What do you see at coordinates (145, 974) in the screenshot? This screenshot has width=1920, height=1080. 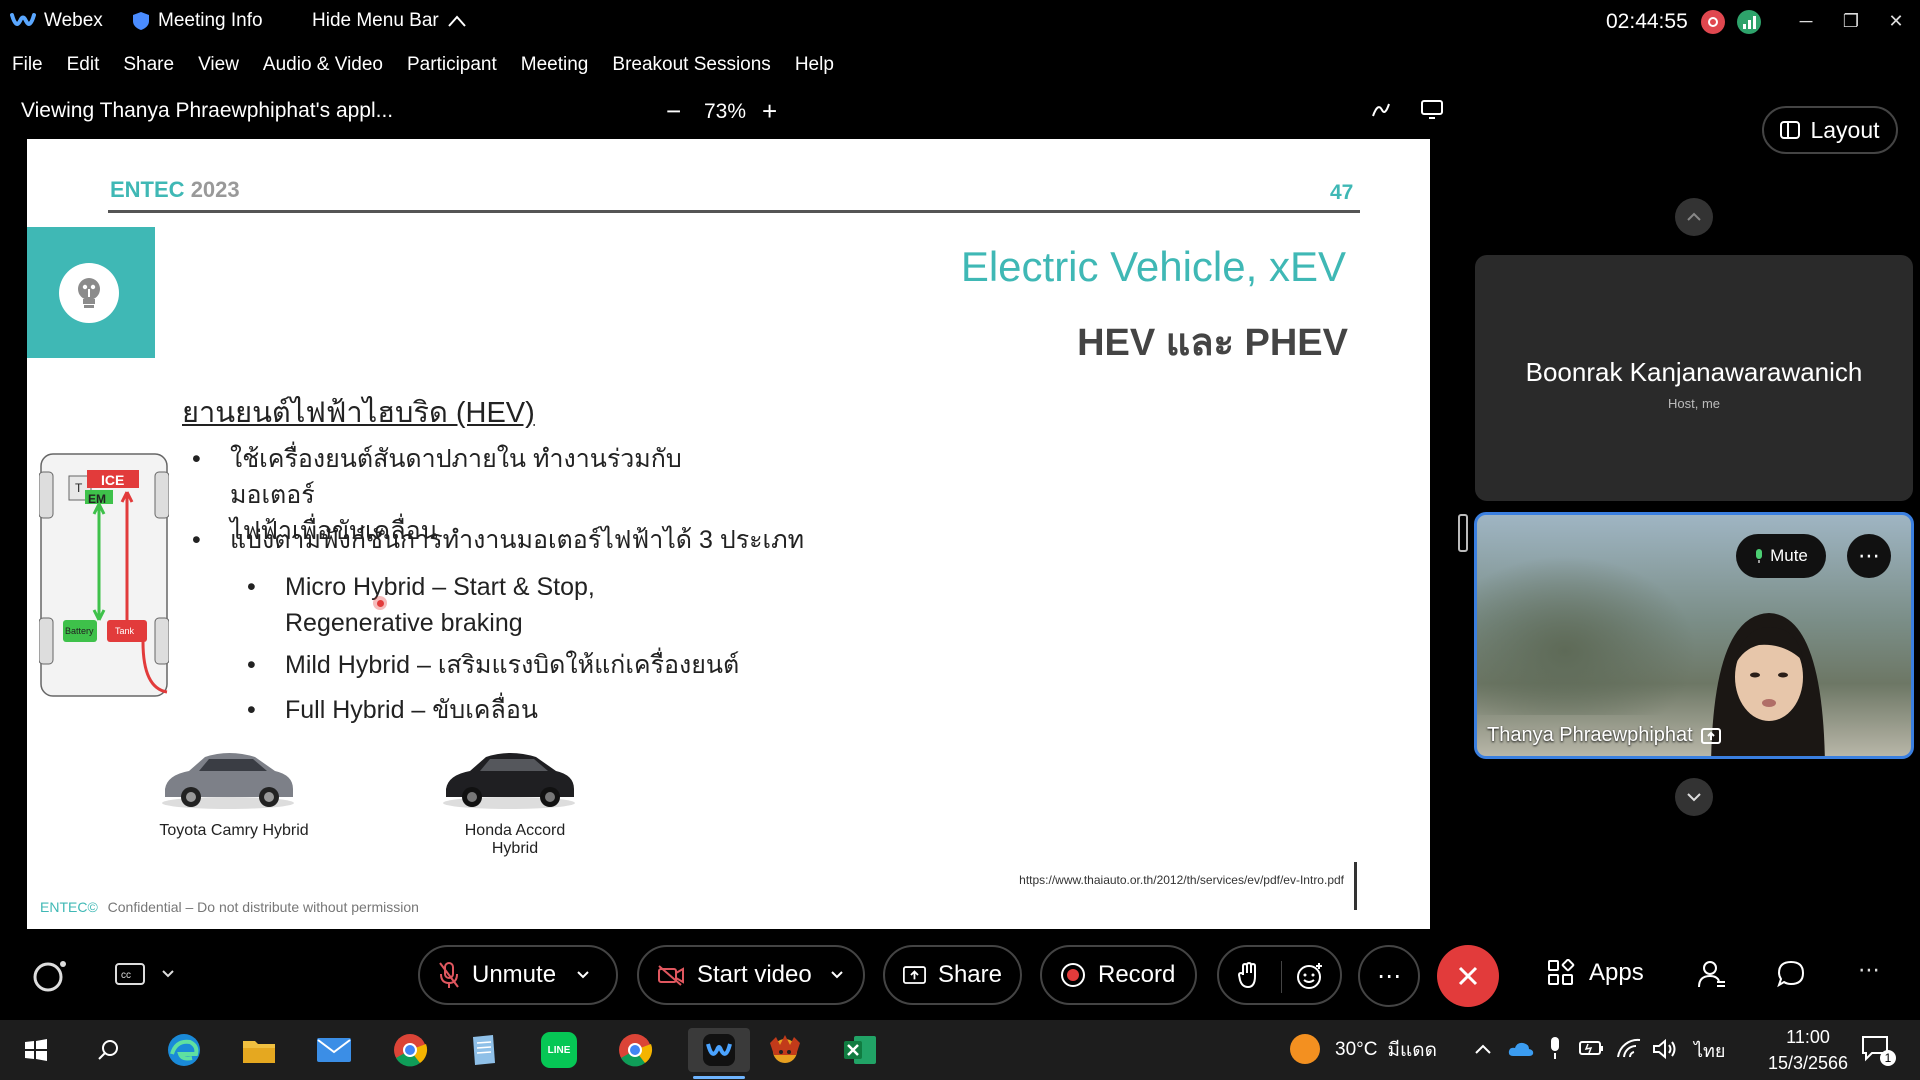 I see `closed-captions-button: cc` at bounding box center [145, 974].